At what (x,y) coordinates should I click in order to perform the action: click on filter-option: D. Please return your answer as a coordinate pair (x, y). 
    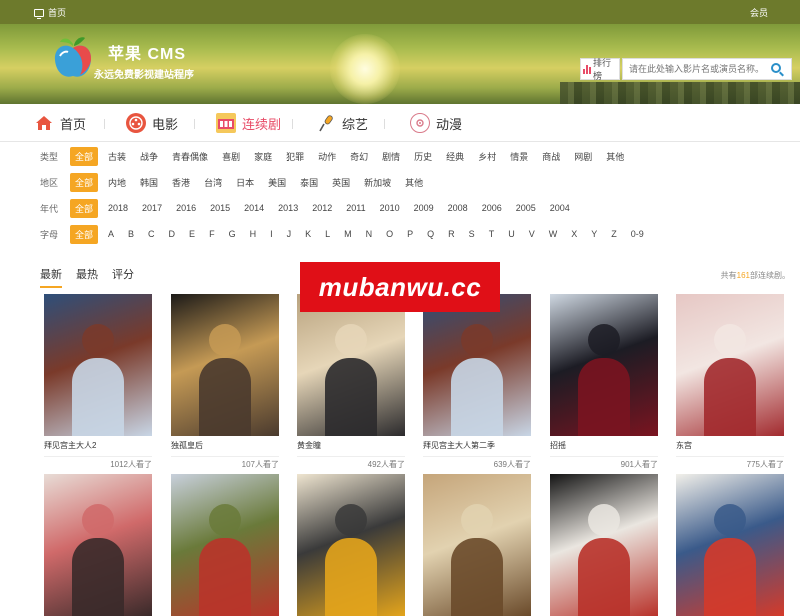
    Looking at the image, I should click on (172, 234).